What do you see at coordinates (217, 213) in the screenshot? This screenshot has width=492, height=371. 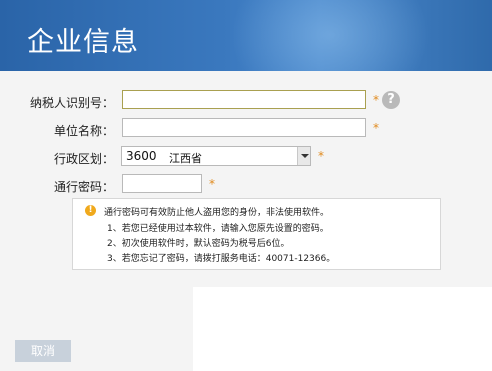 I see `notice-heading: 通行密码可有效防止他人盗用您的身份，非法使用软件。` at bounding box center [217, 213].